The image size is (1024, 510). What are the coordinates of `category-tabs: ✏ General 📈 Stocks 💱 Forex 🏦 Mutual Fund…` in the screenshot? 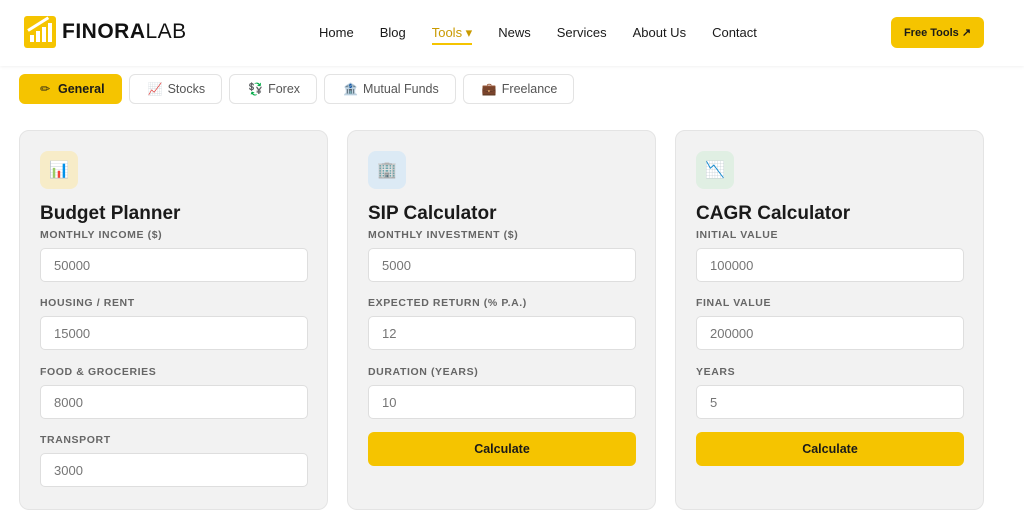 It's located at (297, 89).